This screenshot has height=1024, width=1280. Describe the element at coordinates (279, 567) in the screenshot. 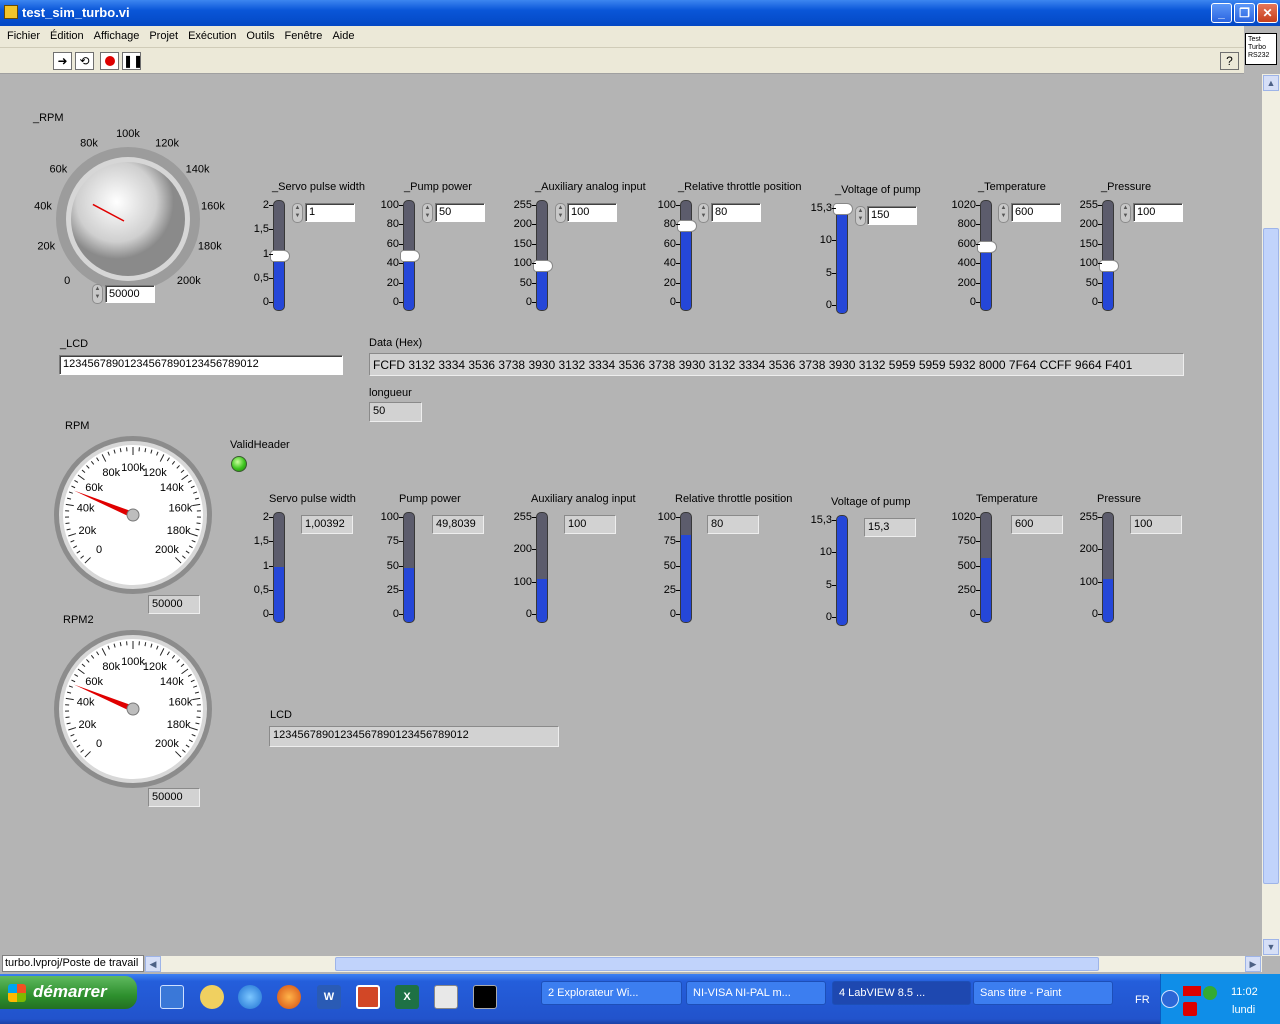

I see `indicator-track` at that location.